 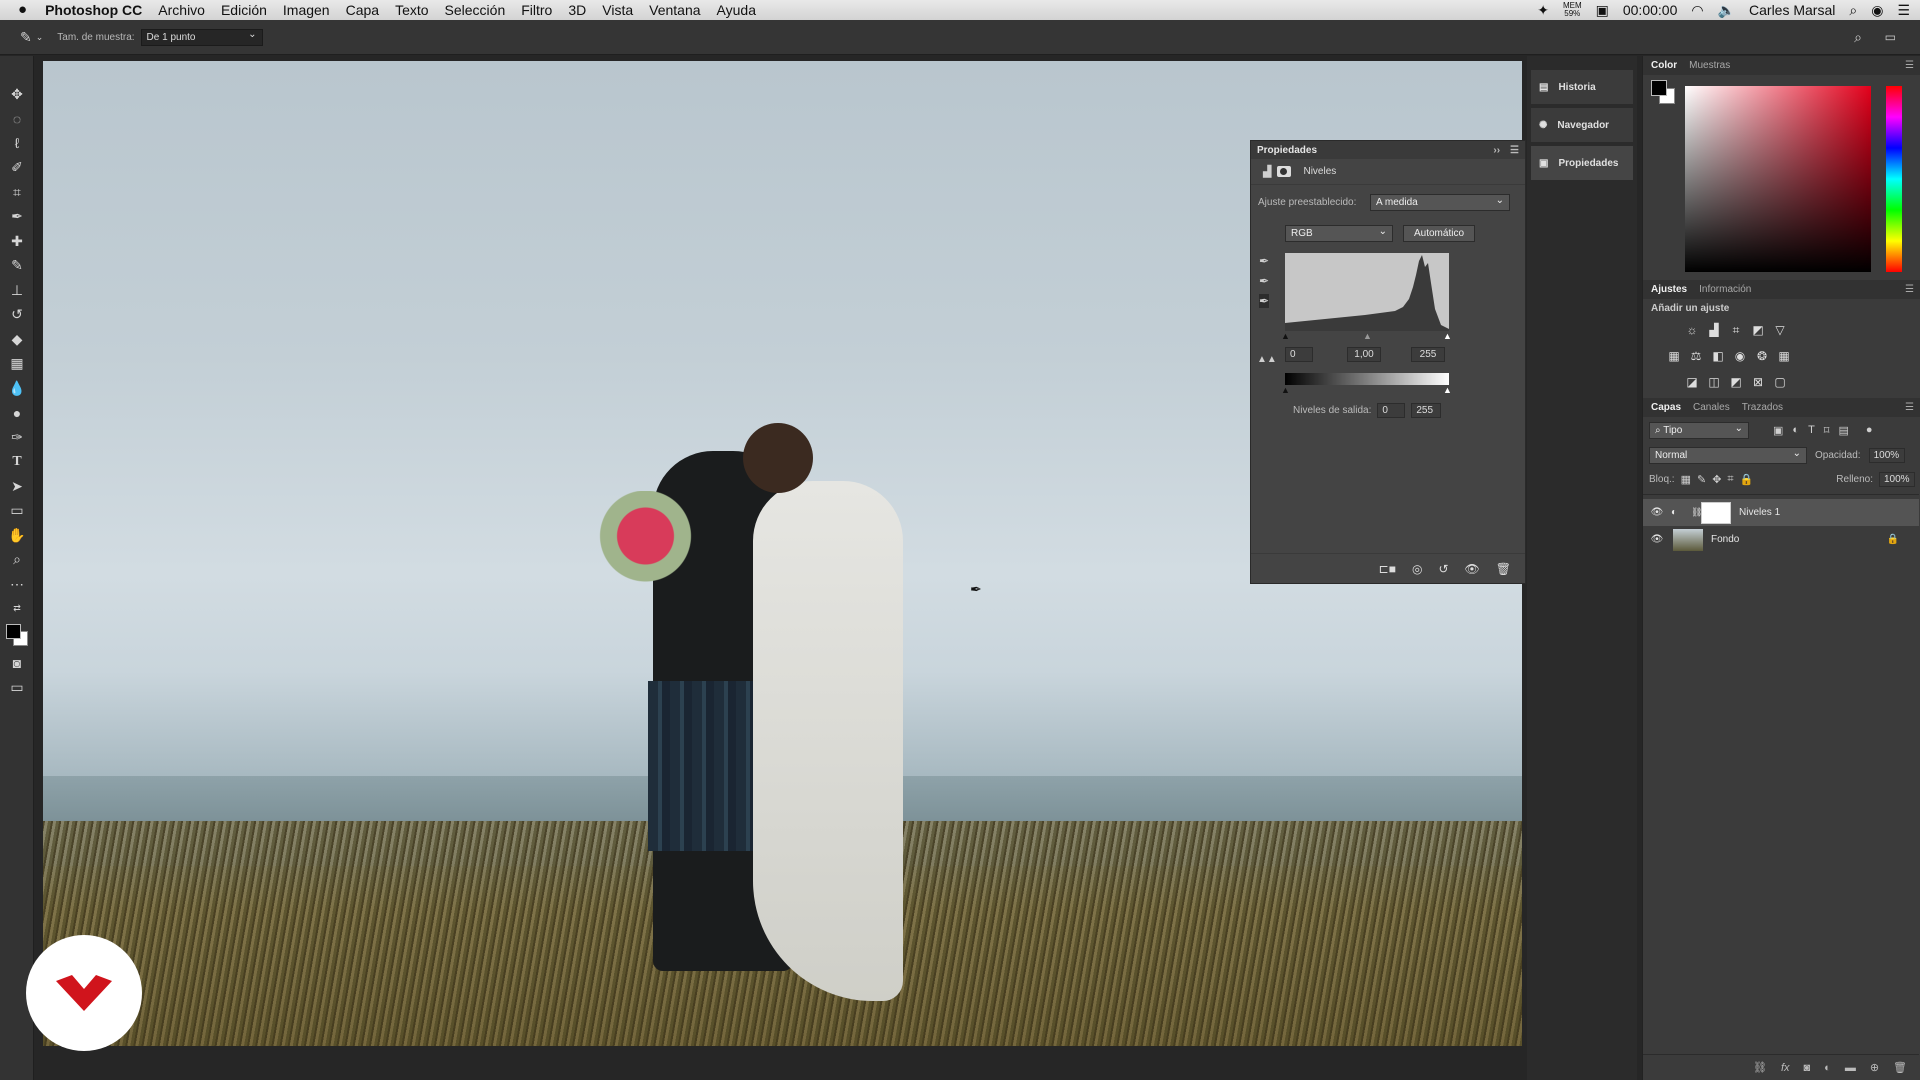 What do you see at coordinates (40, 37) in the screenshot?
I see `tool-preset-chevron-icon: ⌄` at bounding box center [40, 37].